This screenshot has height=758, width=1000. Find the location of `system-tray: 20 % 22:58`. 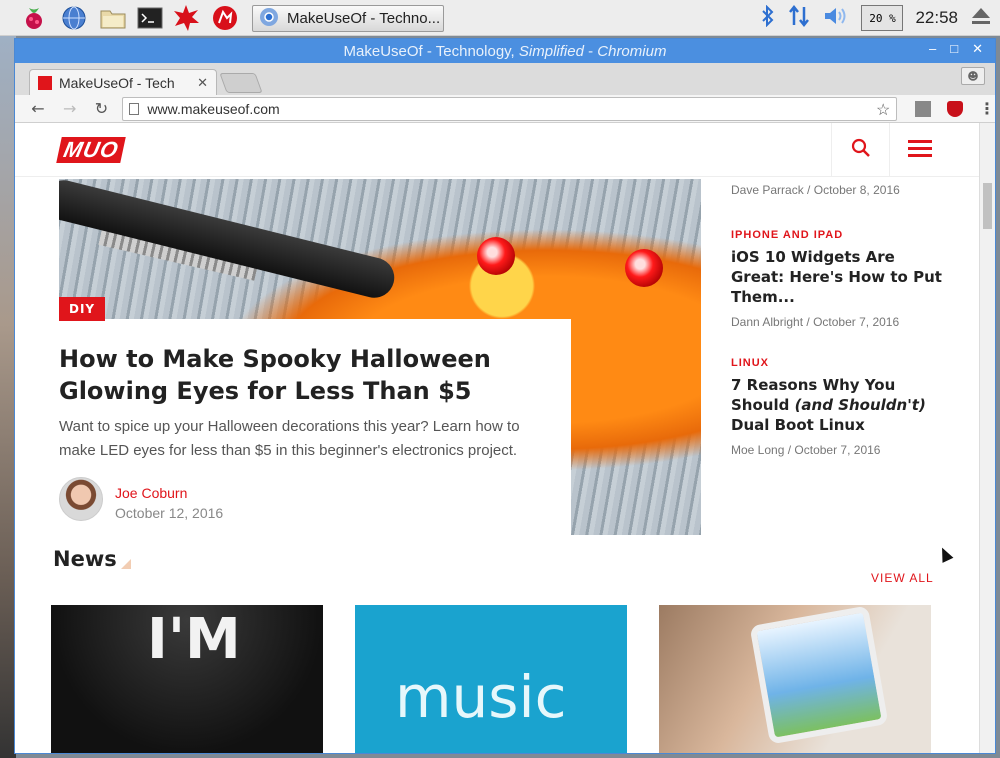

system-tray: 20 % 22:58 is located at coordinates (876, 18).